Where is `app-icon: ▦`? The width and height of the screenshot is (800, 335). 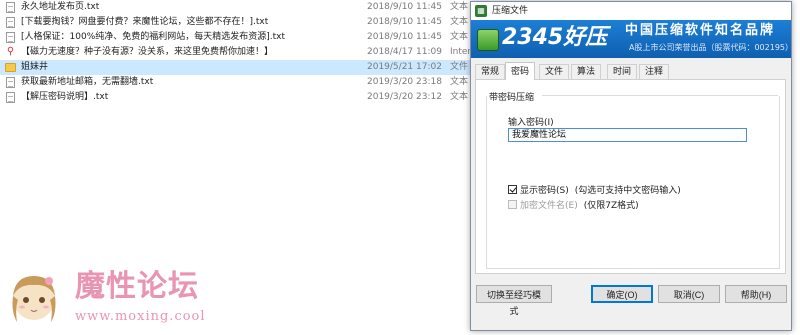 app-icon: ▦ is located at coordinates (481, 11).